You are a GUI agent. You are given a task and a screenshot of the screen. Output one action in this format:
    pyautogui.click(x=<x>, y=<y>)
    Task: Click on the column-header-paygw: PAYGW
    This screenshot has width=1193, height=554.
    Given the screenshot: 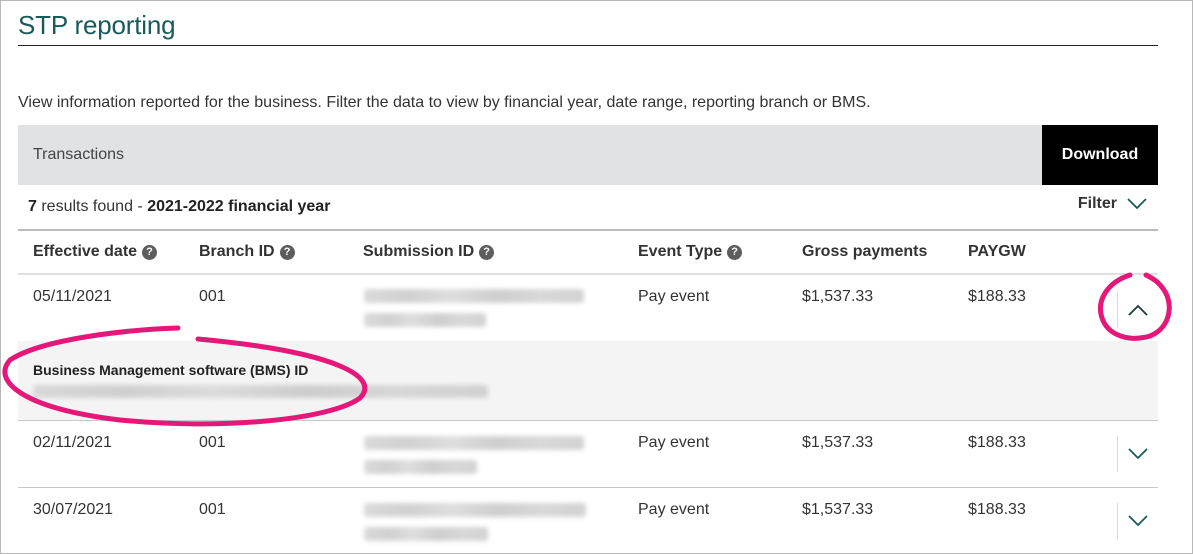 What is the action you would take?
    pyautogui.click(x=997, y=251)
    